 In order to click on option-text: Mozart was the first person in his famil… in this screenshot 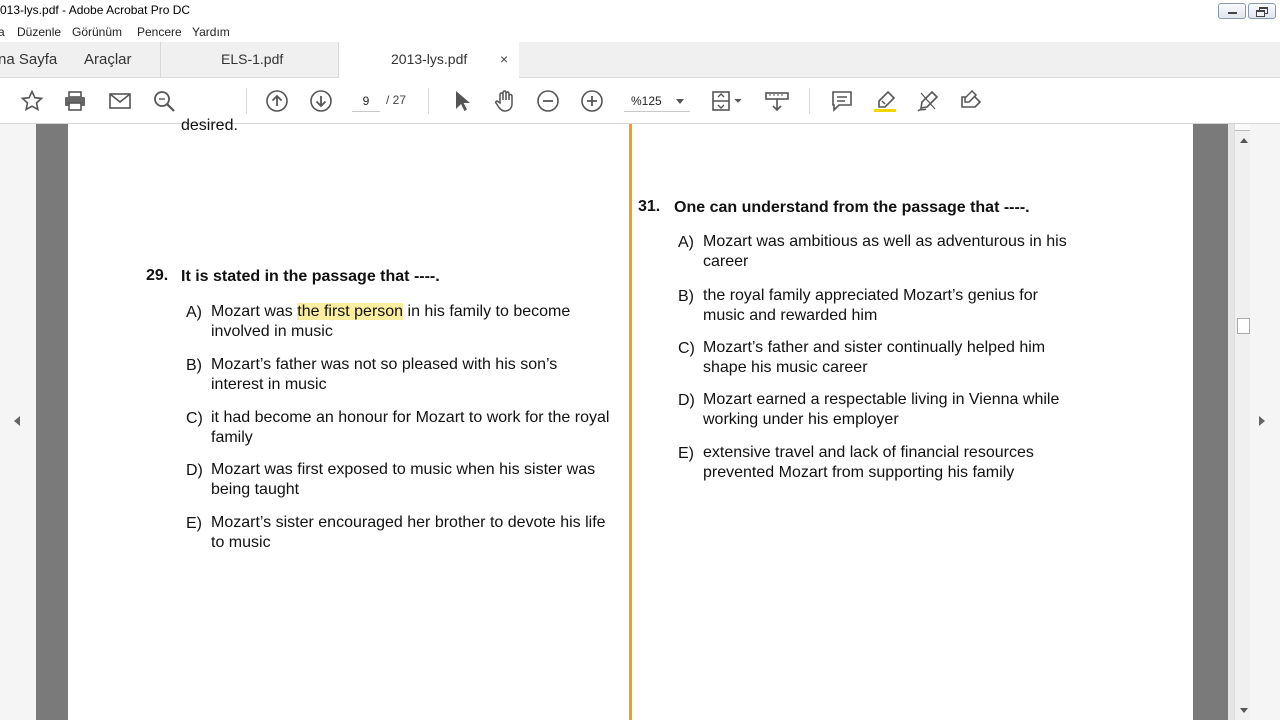, I will do `click(416, 322)`.